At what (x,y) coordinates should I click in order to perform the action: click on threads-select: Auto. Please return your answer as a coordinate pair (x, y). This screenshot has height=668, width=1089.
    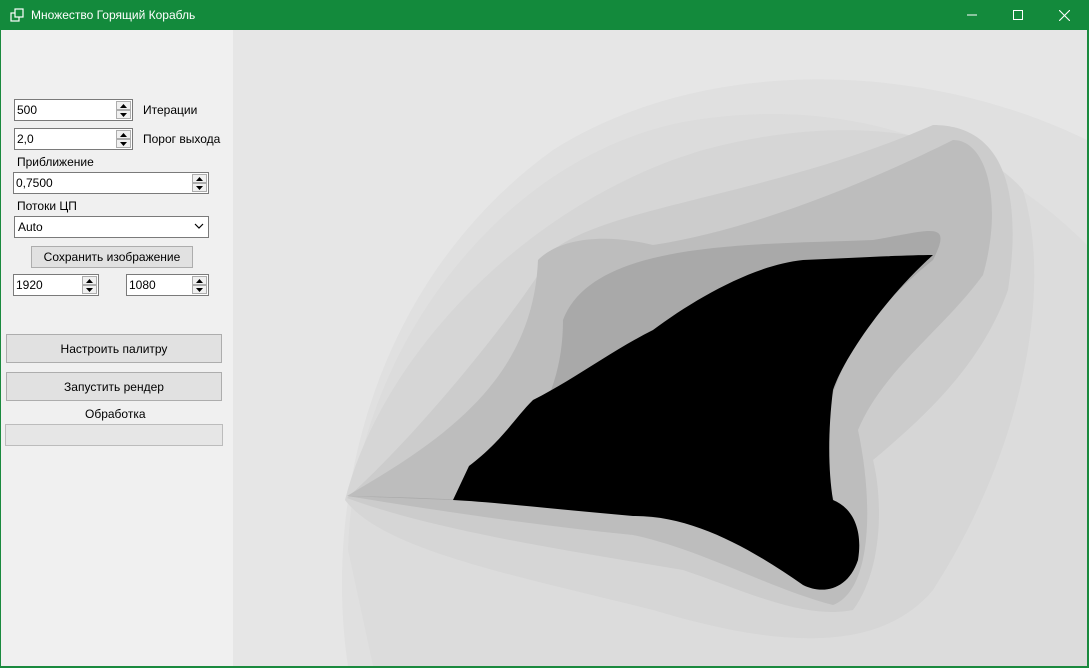
    Looking at the image, I should click on (111, 227).